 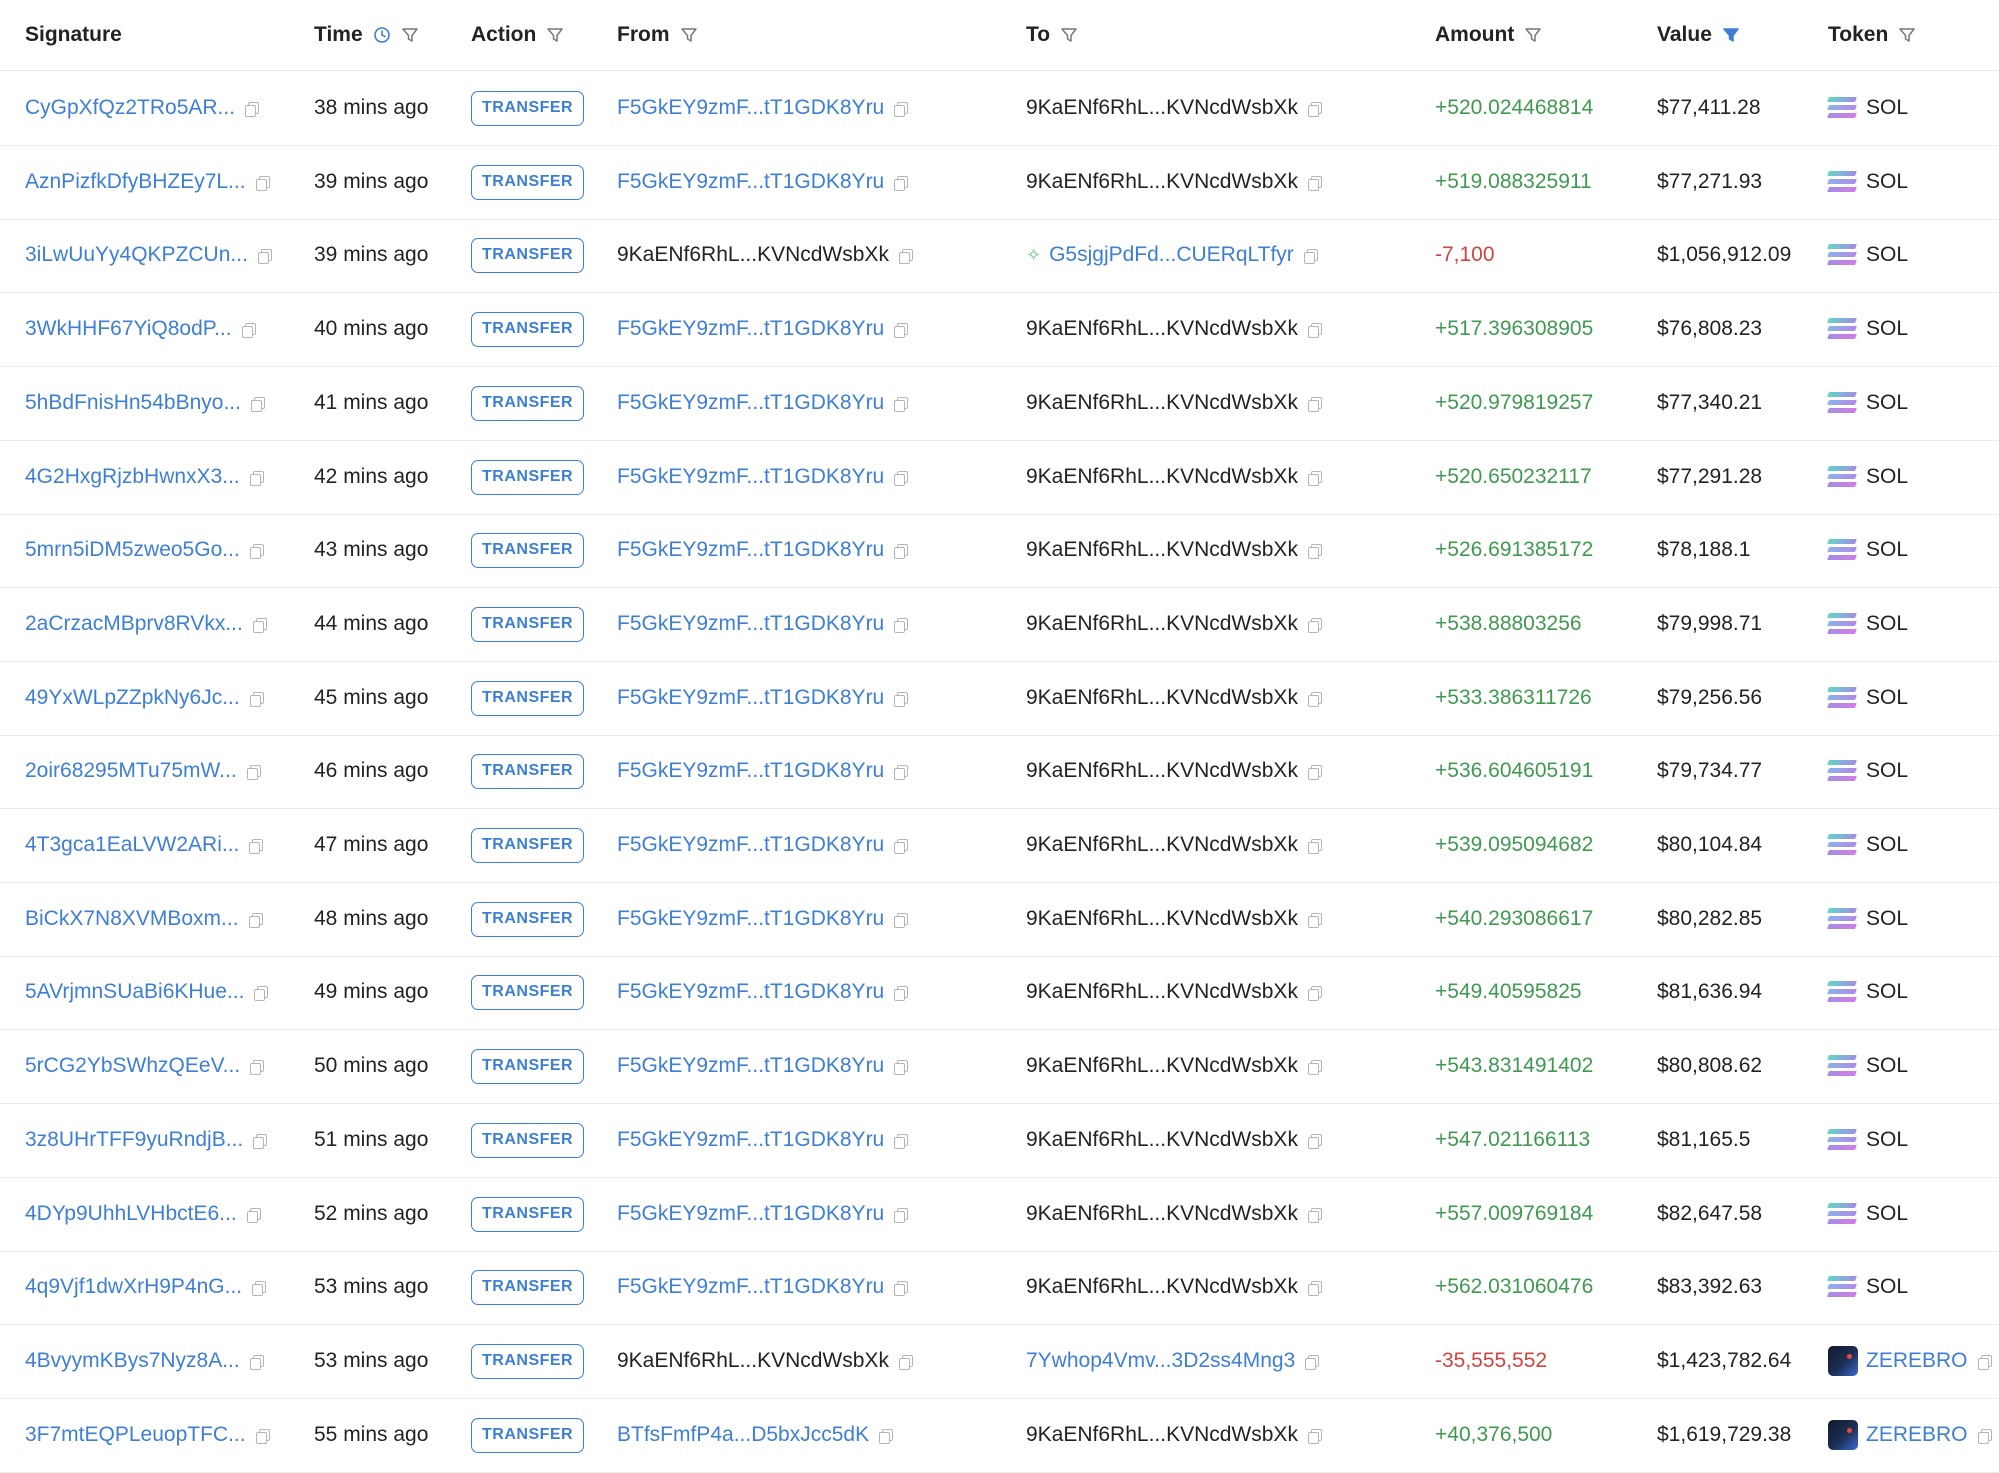 What do you see at coordinates (743, 1435) in the screenshot?
I see `from-address: BTfsFmfP4a...D5bxJcc5dK` at bounding box center [743, 1435].